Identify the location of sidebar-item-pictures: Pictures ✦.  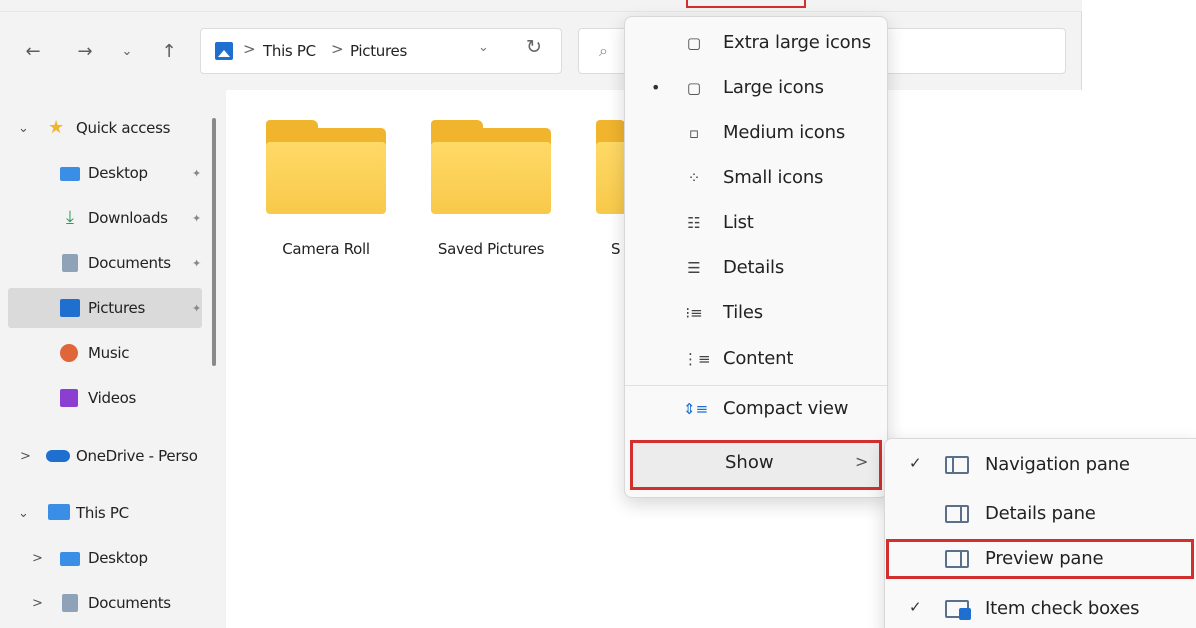
(105, 308).